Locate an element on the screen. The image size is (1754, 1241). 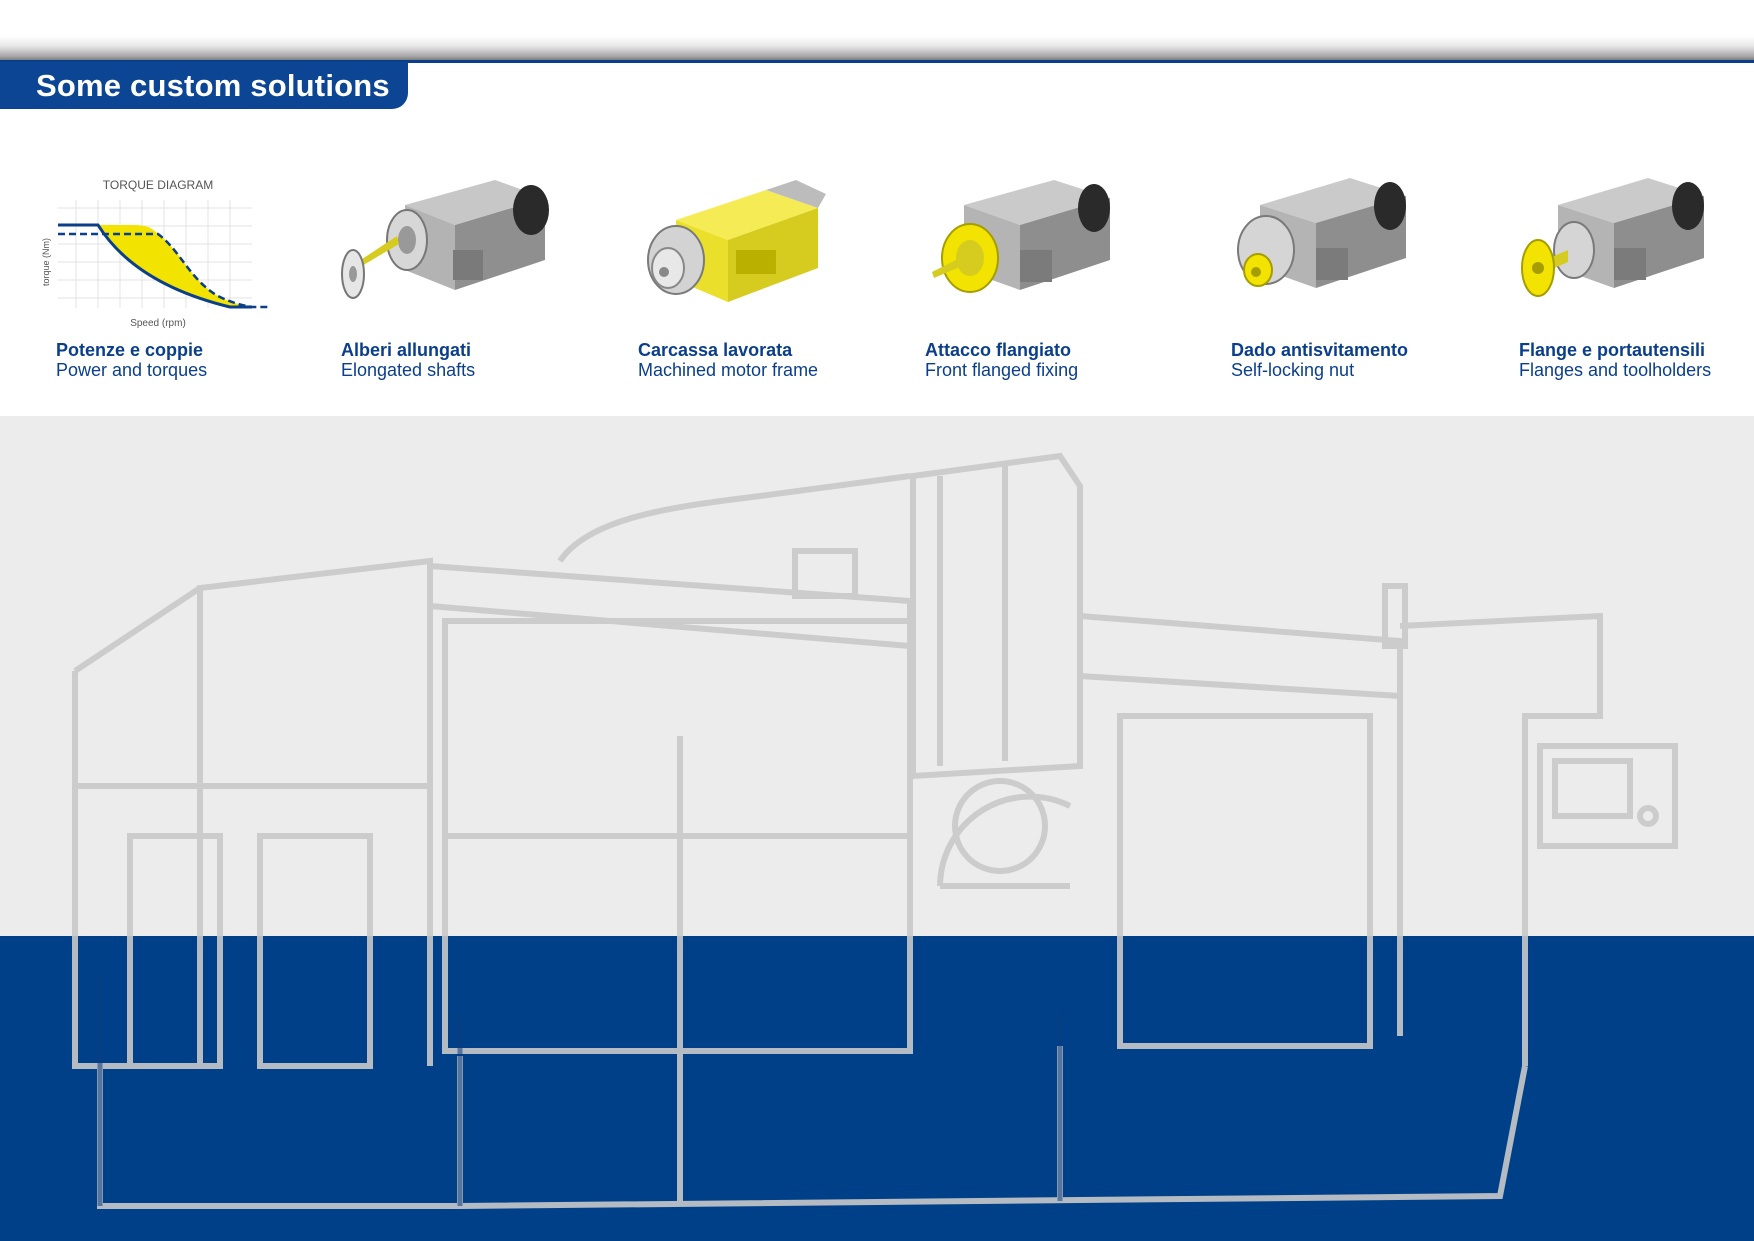
front-flanged-image is located at coordinates (1021, 236).